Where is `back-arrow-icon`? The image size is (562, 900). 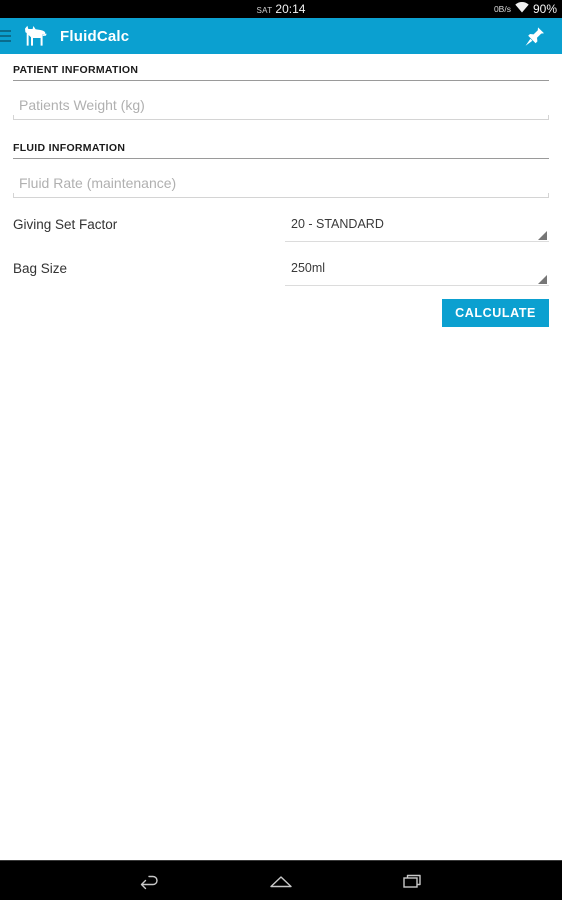 back-arrow-icon is located at coordinates (149, 880).